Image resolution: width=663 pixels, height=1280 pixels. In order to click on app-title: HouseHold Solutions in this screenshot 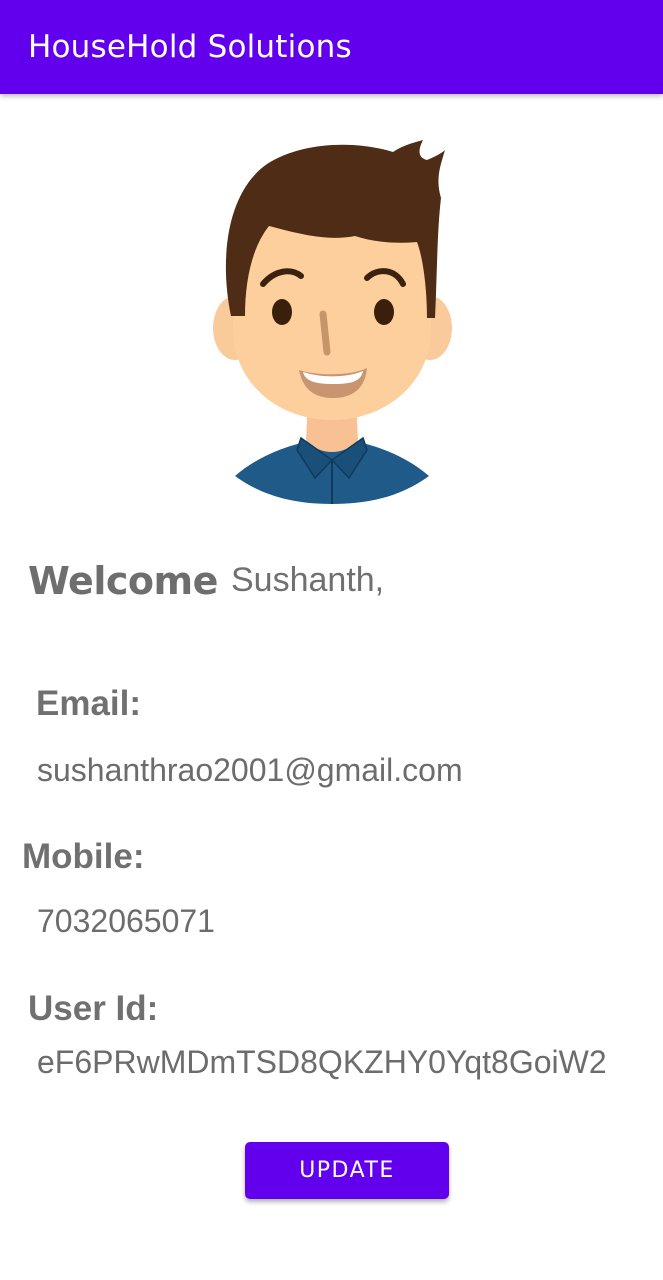, I will do `click(190, 47)`.